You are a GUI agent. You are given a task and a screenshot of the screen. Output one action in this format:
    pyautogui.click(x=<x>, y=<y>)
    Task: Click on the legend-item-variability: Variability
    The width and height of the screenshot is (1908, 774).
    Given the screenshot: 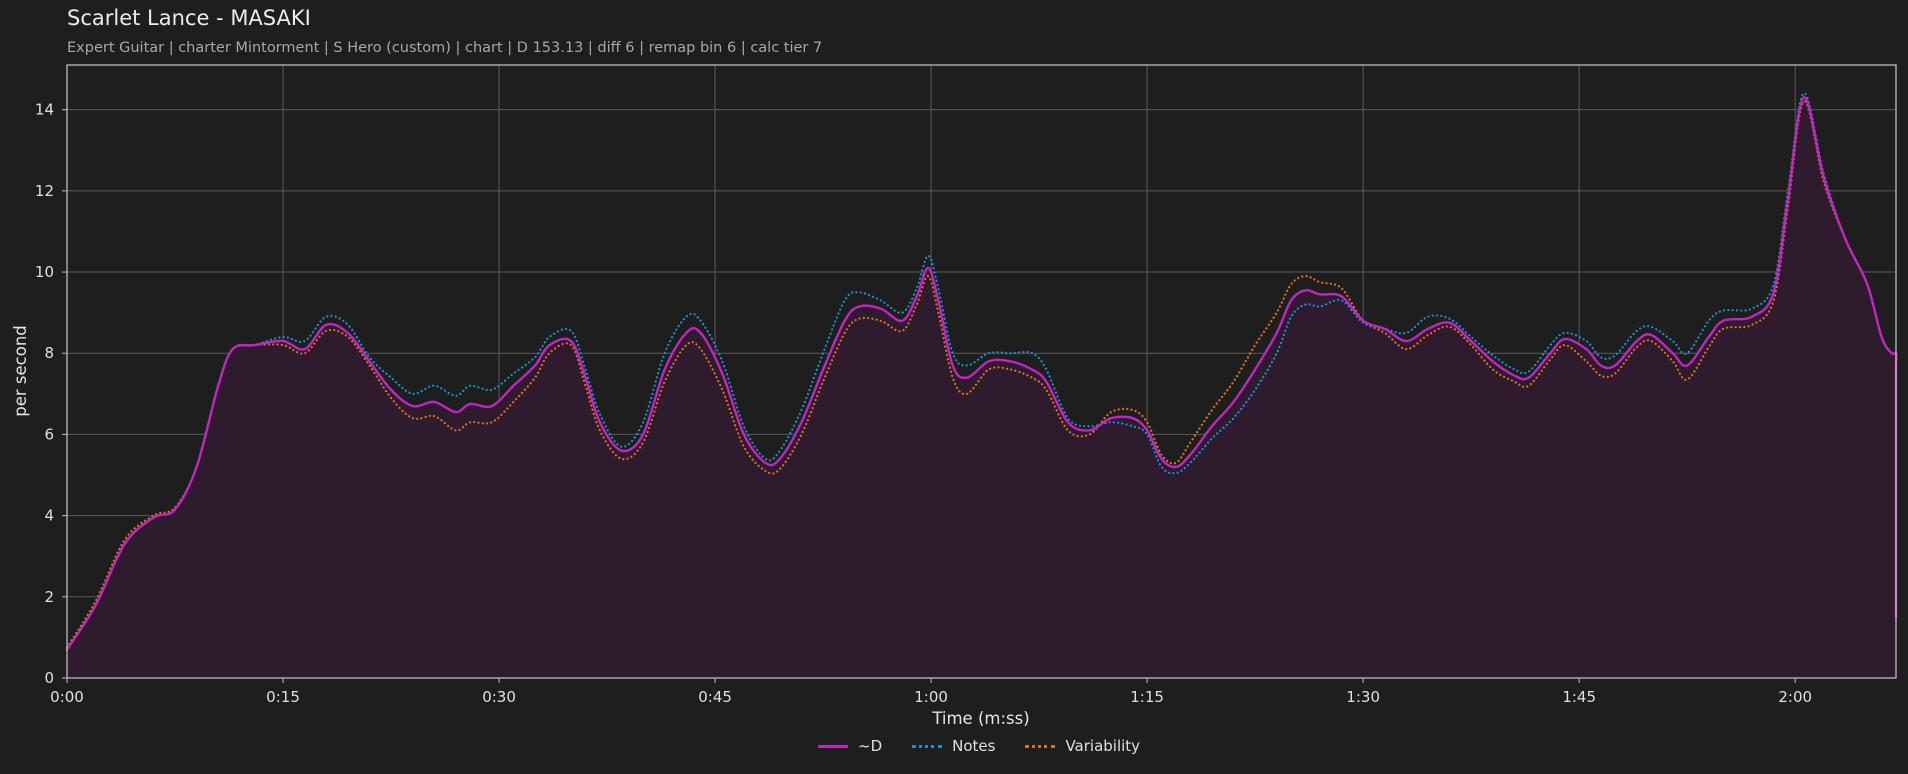 What is the action you would take?
    pyautogui.click(x=1082, y=746)
    